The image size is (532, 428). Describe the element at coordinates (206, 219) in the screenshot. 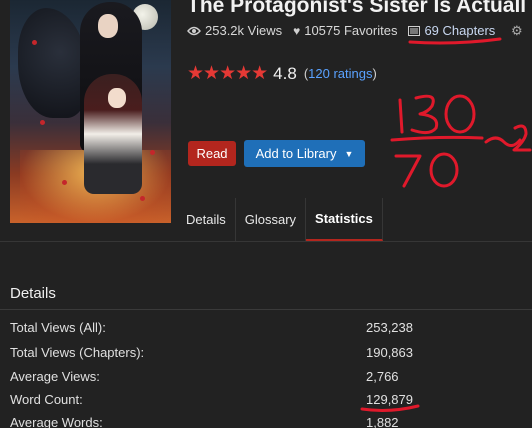

I see `tab-details: Details` at that location.